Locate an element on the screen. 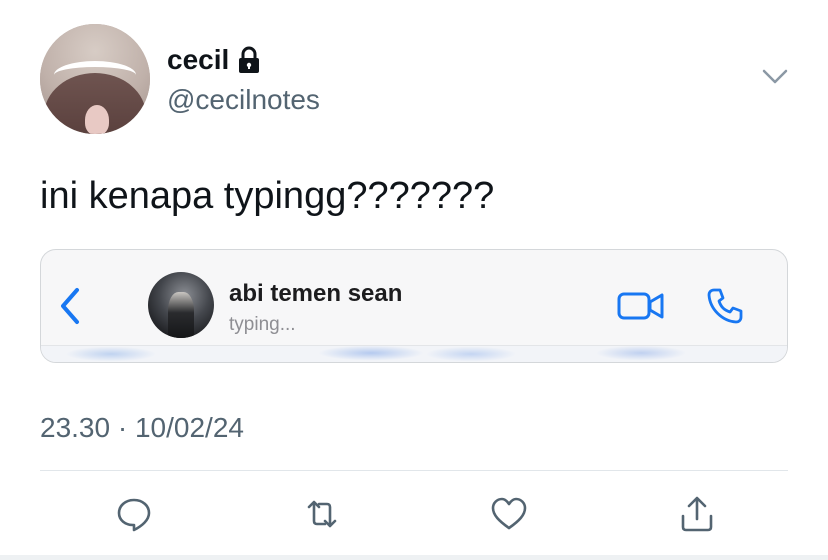 The image size is (828, 560). share-button is located at coordinates (697, 514).